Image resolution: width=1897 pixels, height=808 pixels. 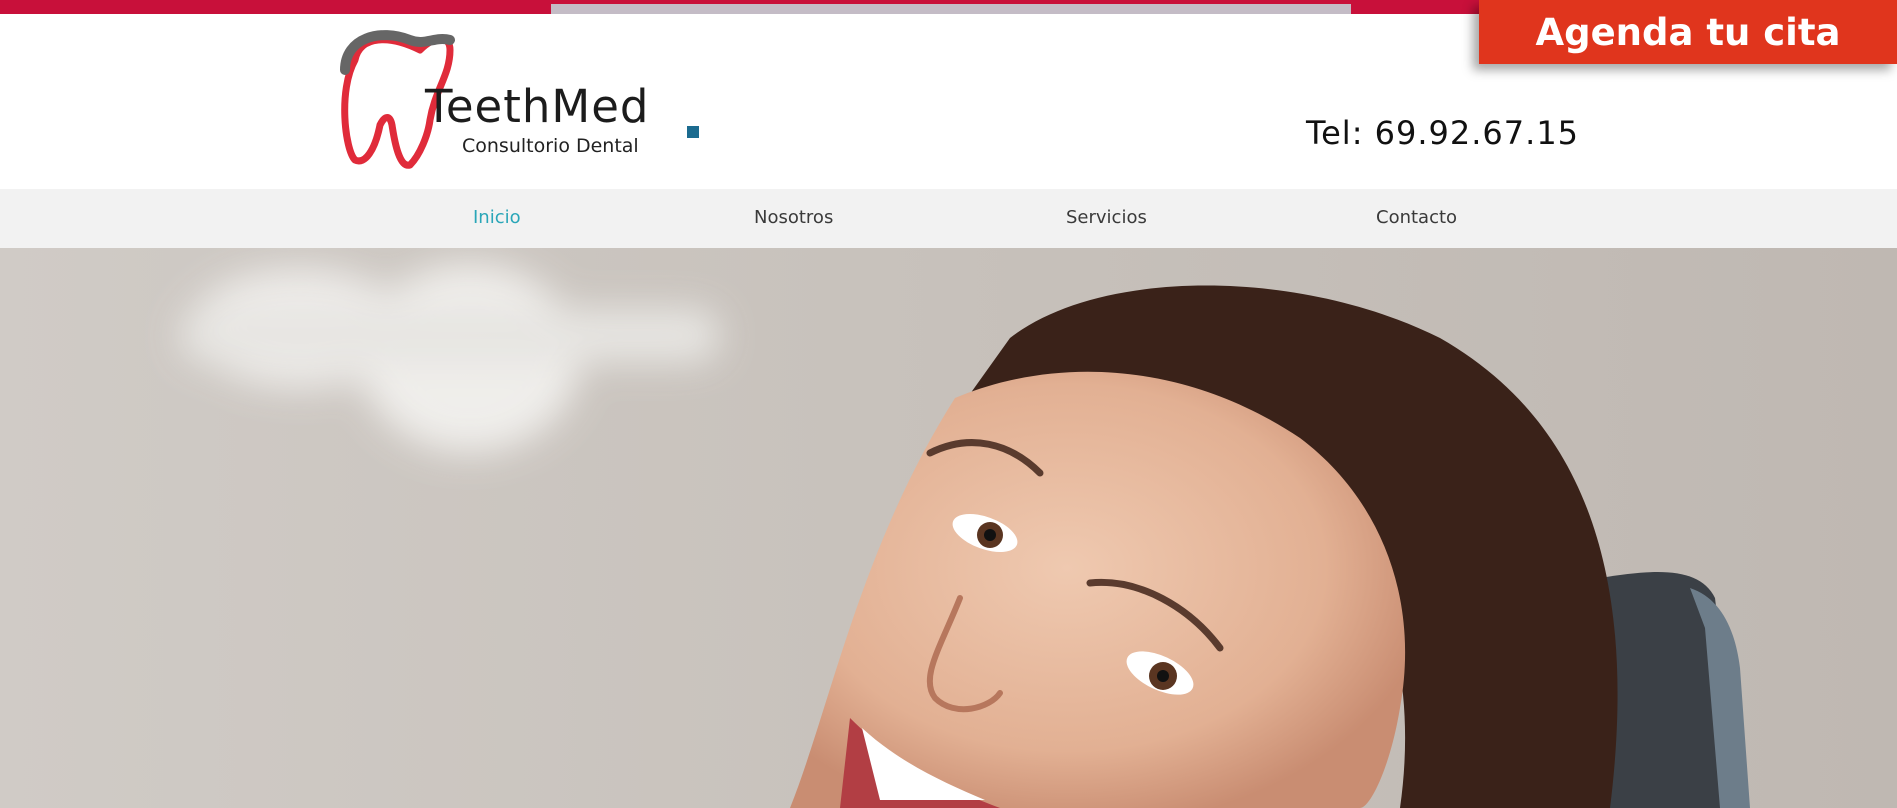 I want to click on main-navigation: Inicio Nosotros Servicios Contacto, so click(x=948, y=218).